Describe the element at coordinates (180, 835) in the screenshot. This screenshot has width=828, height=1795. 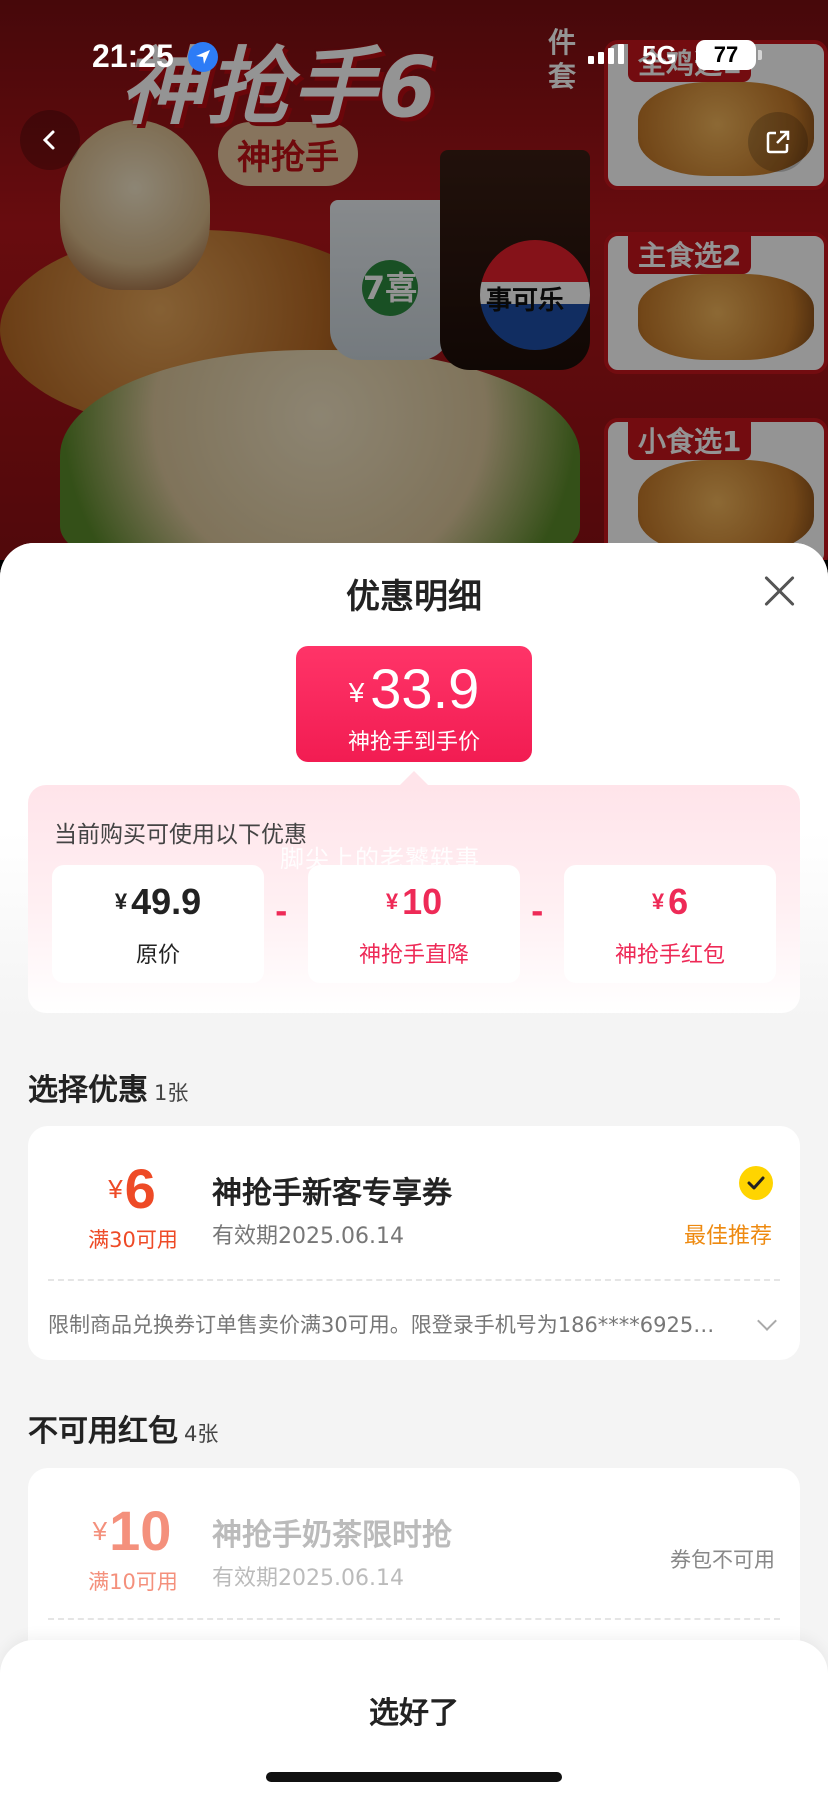
I see `breakdown-hint: 当前购买可使用以下优惠` at that location.